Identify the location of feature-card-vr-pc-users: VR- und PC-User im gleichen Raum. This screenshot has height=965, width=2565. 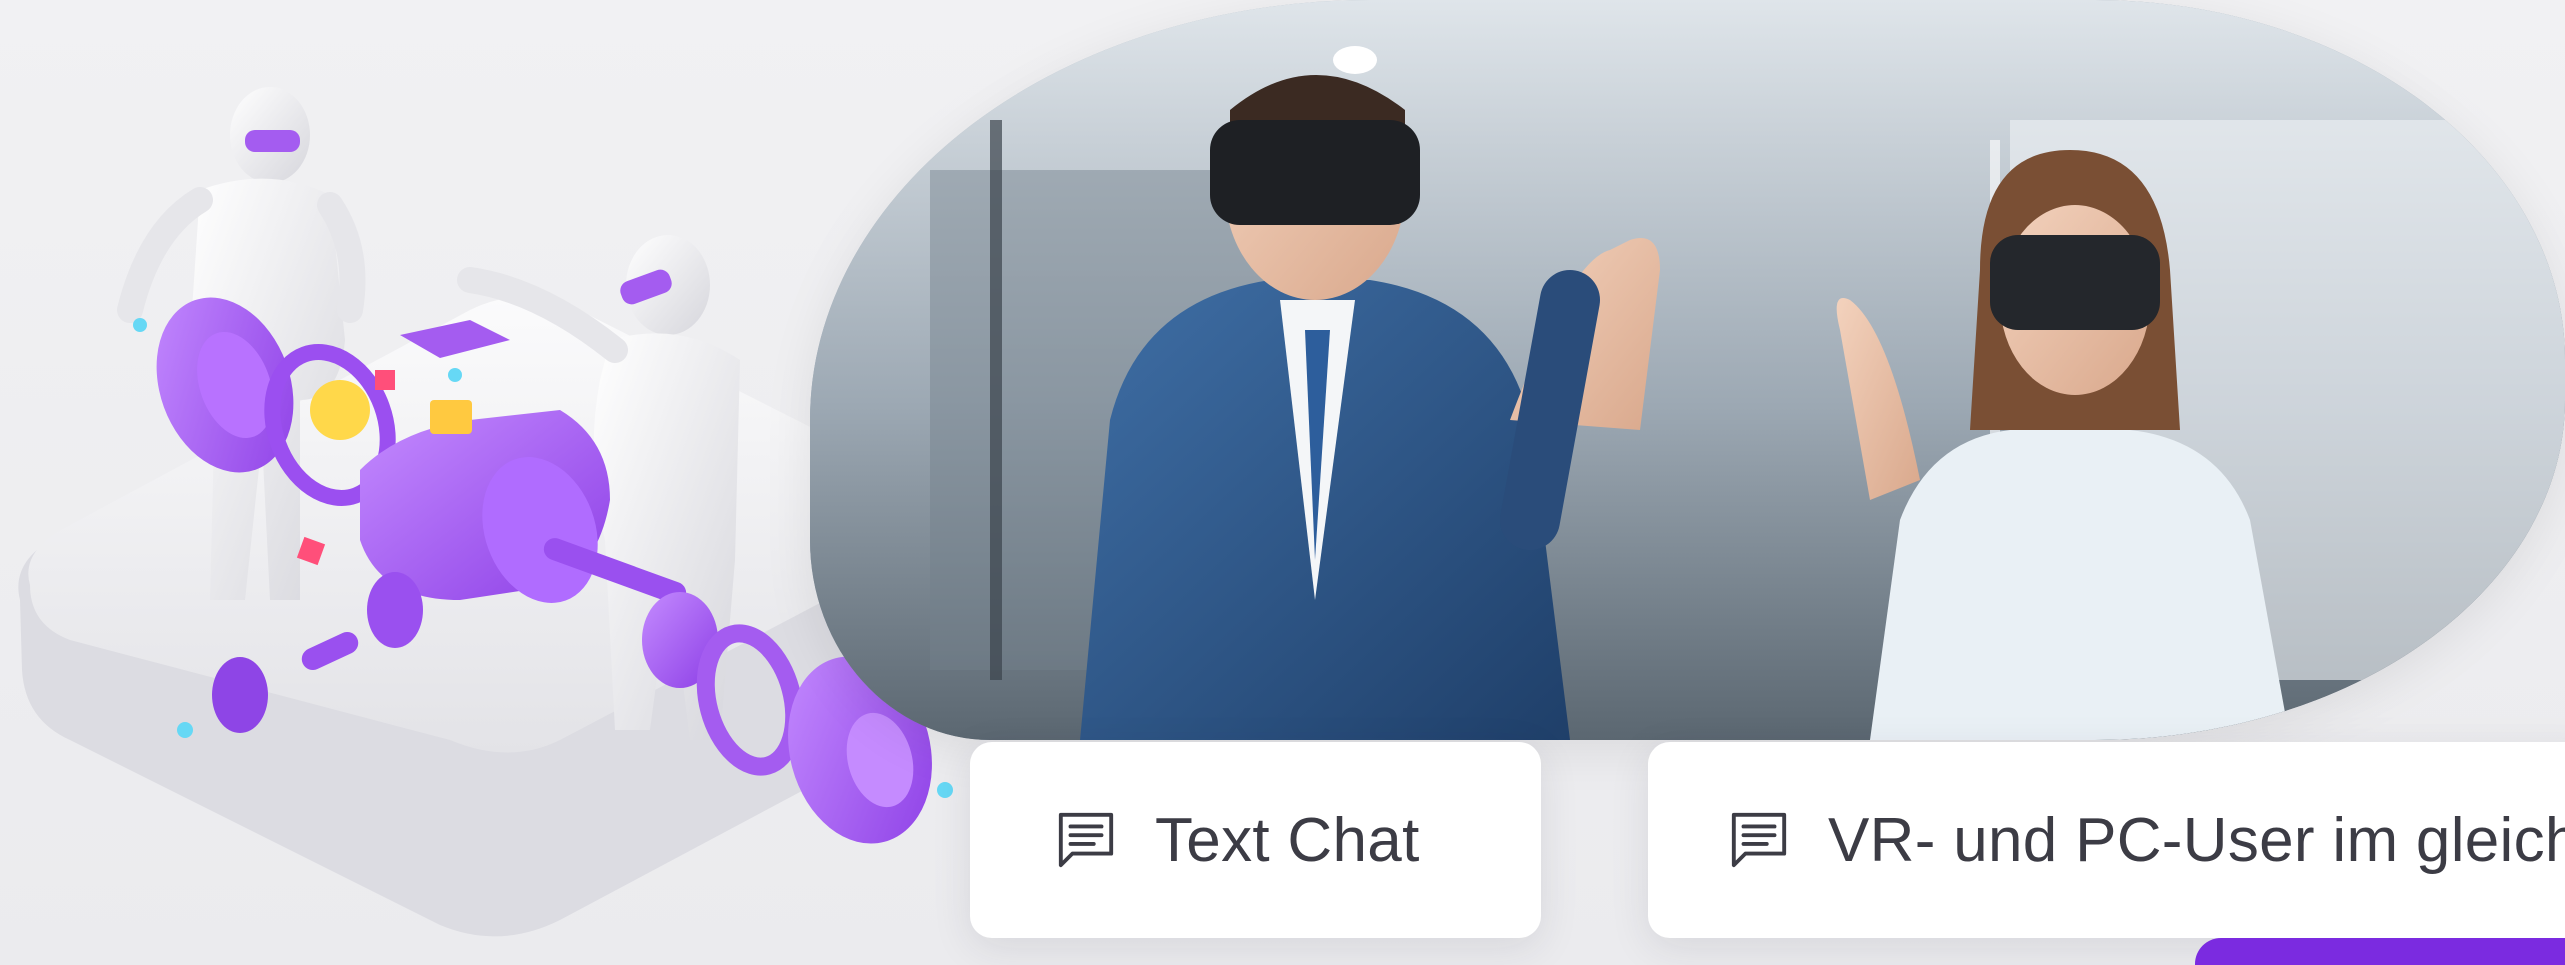
(2106, 840).